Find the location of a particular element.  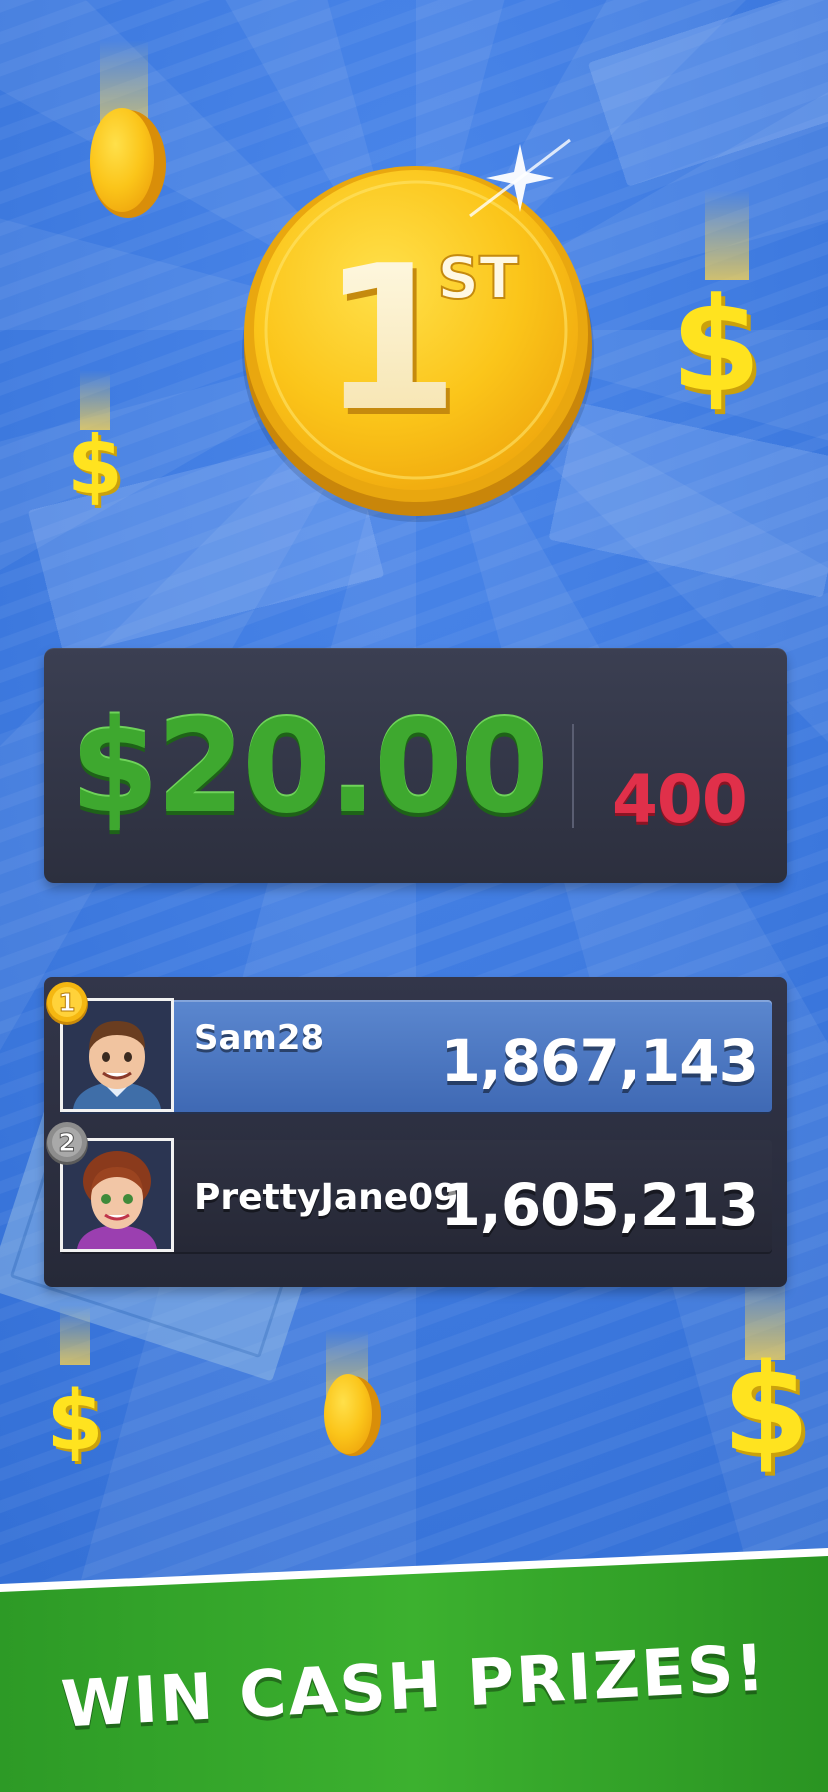

leaderboard-row: 2 PrettyJane09 1,605,213 is located at coordinates (409, 1189).